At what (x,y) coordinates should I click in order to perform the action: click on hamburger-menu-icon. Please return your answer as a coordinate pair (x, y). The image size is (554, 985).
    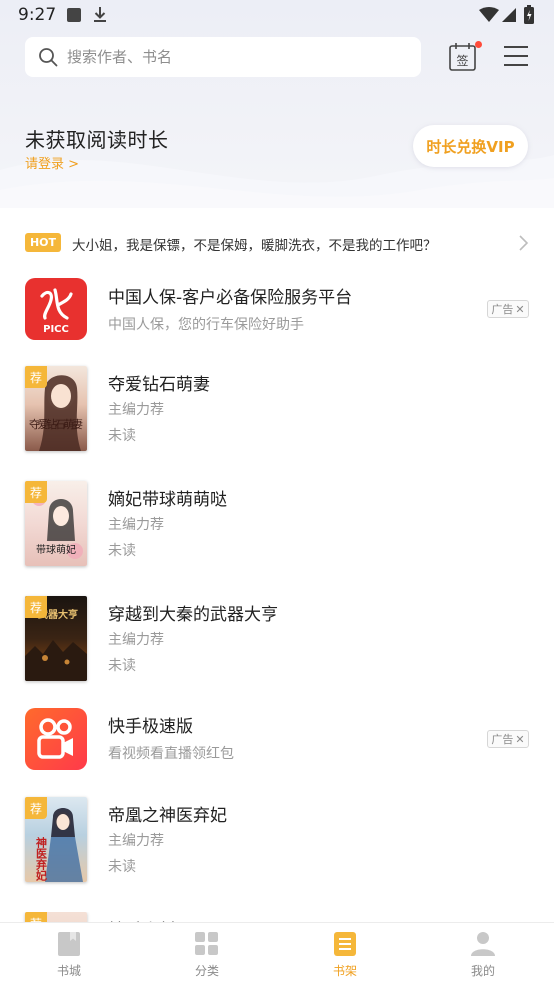
    Looking at the image, I should click on (516, 56).